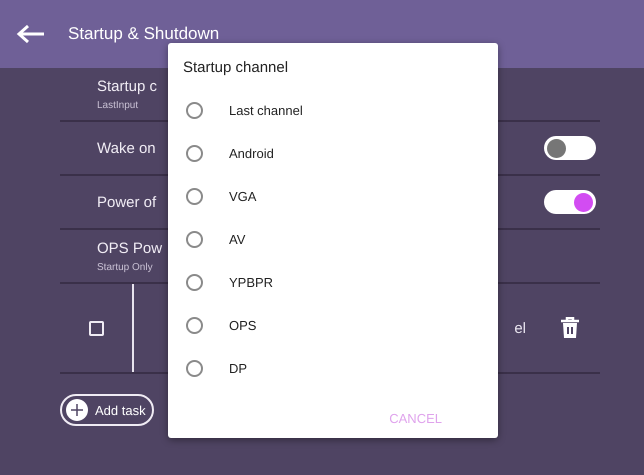  What do you see at coordinates (333, 196) in the screenshot?
I see `channel-option: VGA` at bounding box center [333, 196].